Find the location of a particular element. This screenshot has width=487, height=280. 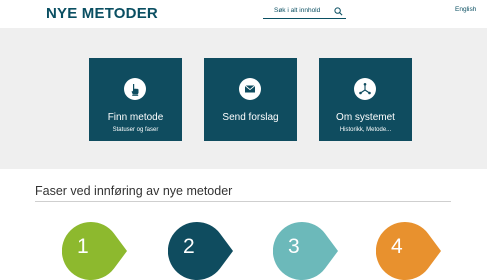

tile-finn-metode: Finn metode Statuser og faser is located at coordinates (135, 99).